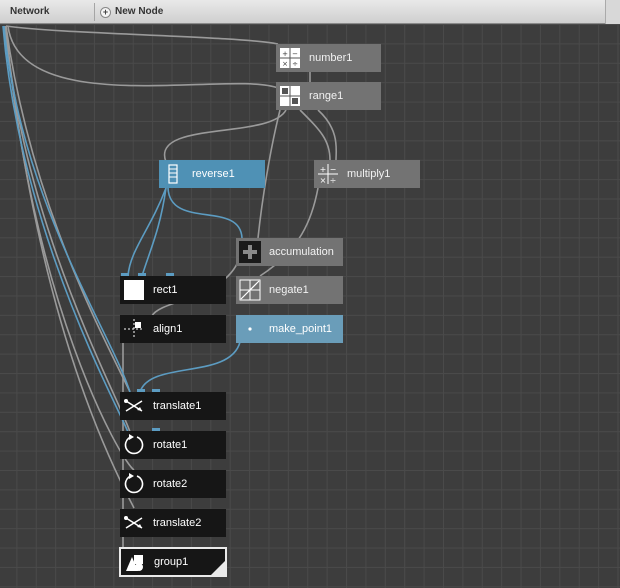 This screenshot has height=588, width=620. What do you see at coordinates (177, 406) in the screenshot?
I see `node-label: translate1` at bounding box center [177, 406].